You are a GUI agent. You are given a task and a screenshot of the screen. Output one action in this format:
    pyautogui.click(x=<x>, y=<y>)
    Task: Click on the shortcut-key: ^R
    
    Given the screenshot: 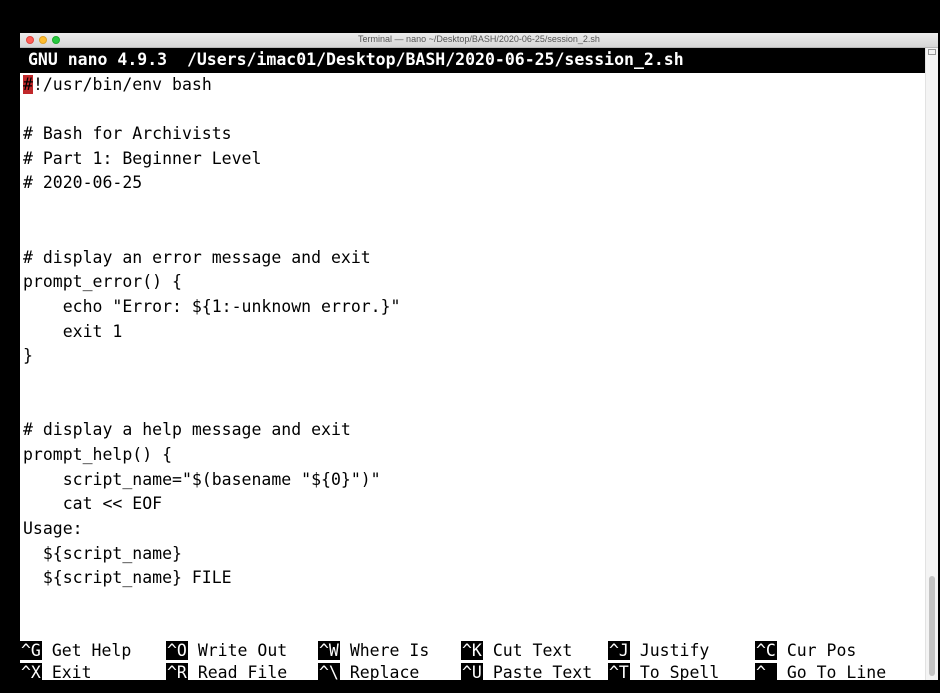 What is the action you would take?
    pyautogui.click(x=177, y=671)
    